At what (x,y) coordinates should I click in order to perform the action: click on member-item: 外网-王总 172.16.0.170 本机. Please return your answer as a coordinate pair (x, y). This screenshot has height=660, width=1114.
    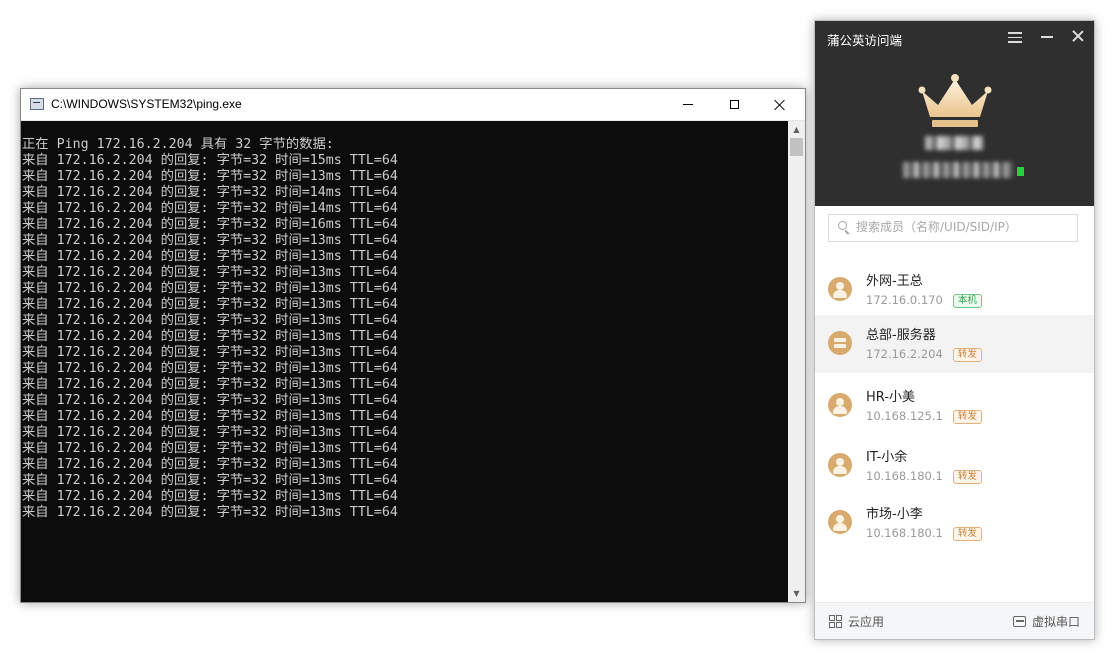
    Looking at the image, I should click on (954, 290).